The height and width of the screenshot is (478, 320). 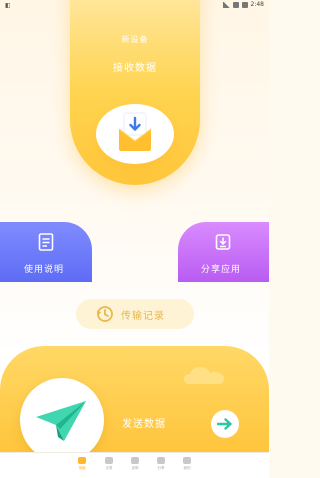 I want to click on help-icon, so click(x=135, y=460).